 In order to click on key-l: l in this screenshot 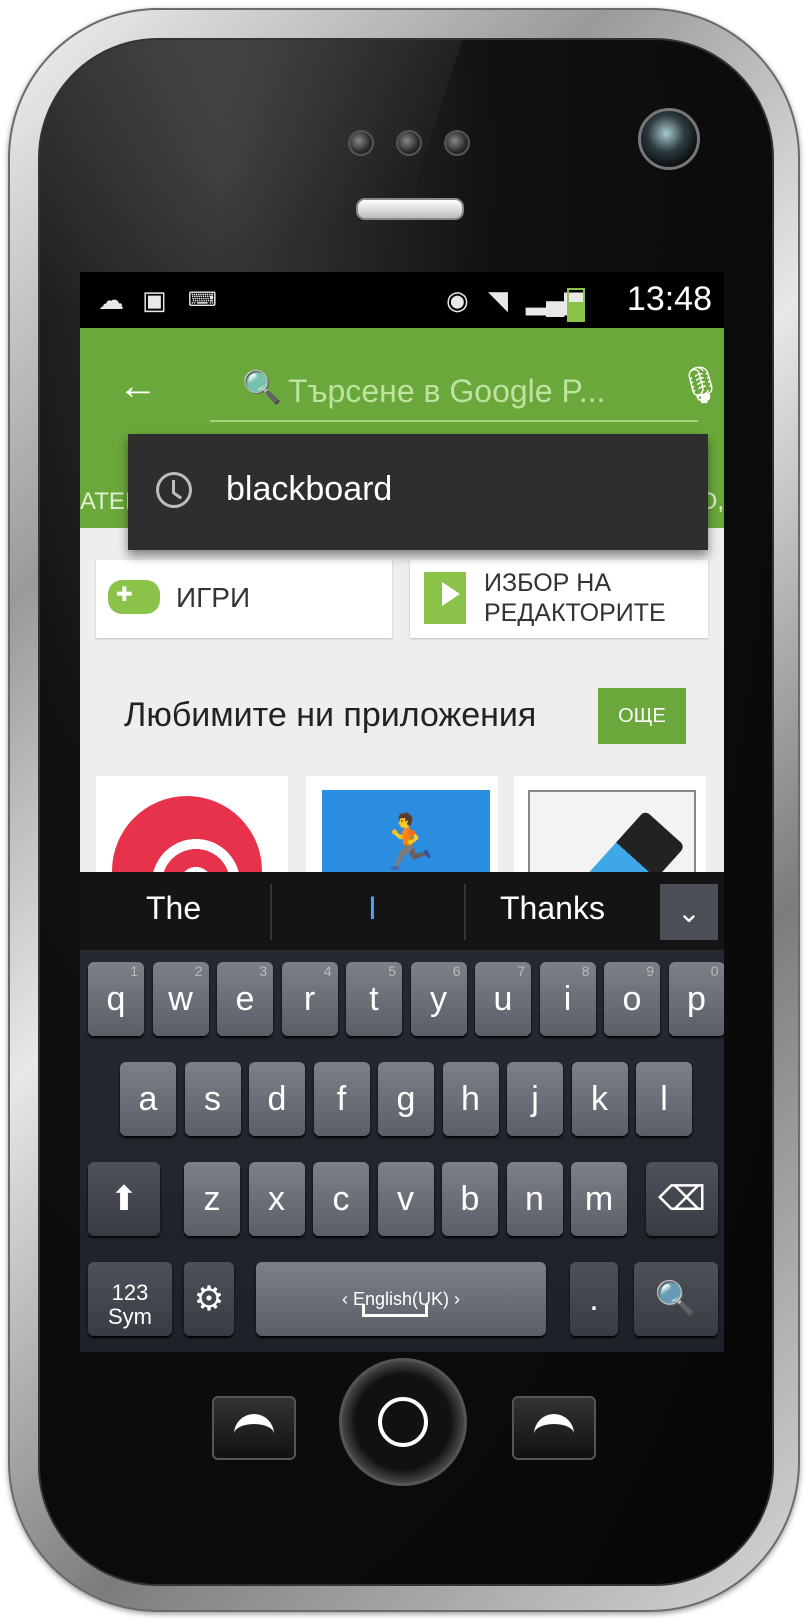, I will do `click(664, 1099)`.